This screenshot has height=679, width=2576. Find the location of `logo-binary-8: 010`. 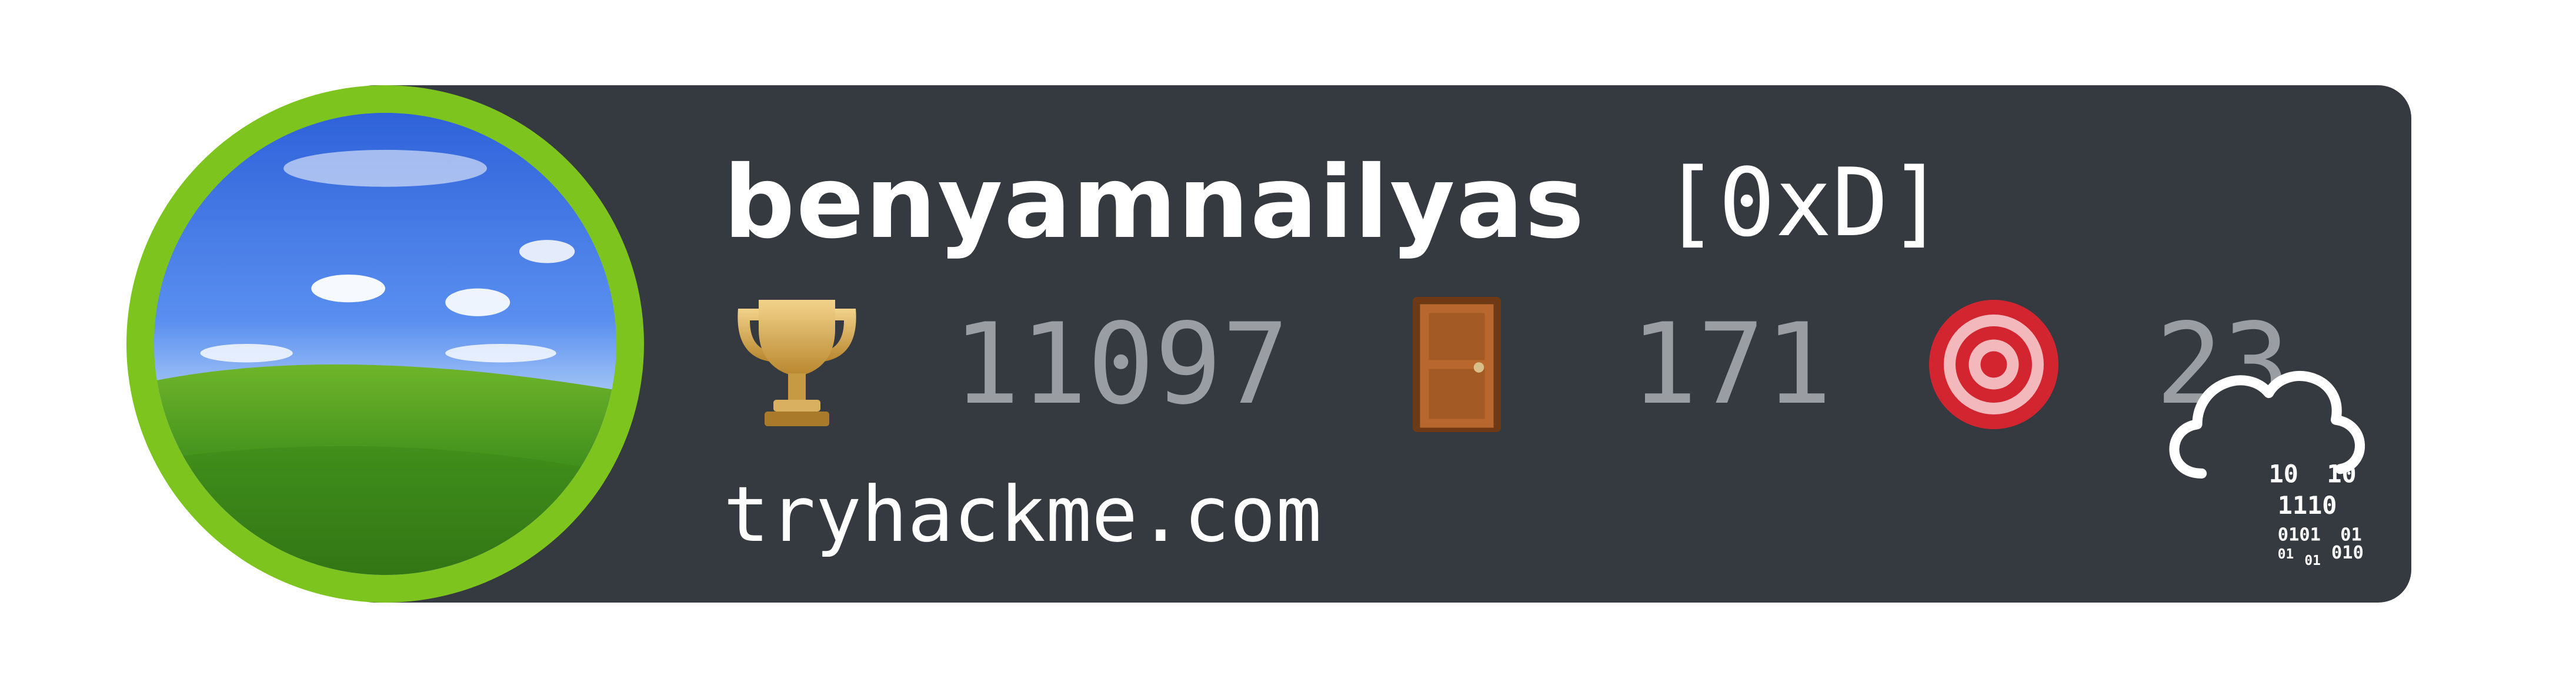

logo-binary-8: 010 is located at coordinates (2347, 553).